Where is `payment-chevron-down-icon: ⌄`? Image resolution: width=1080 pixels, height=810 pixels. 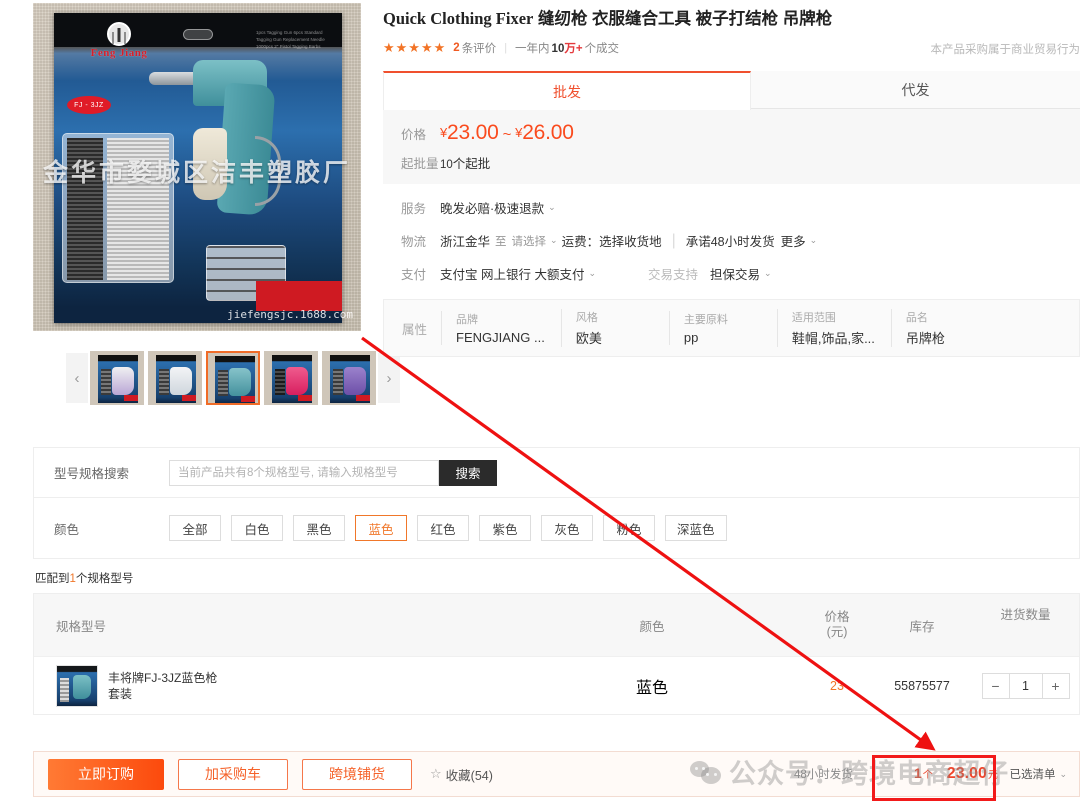 payment-chevron-down-icon: ⌄ is located at coordinates (592, 273).